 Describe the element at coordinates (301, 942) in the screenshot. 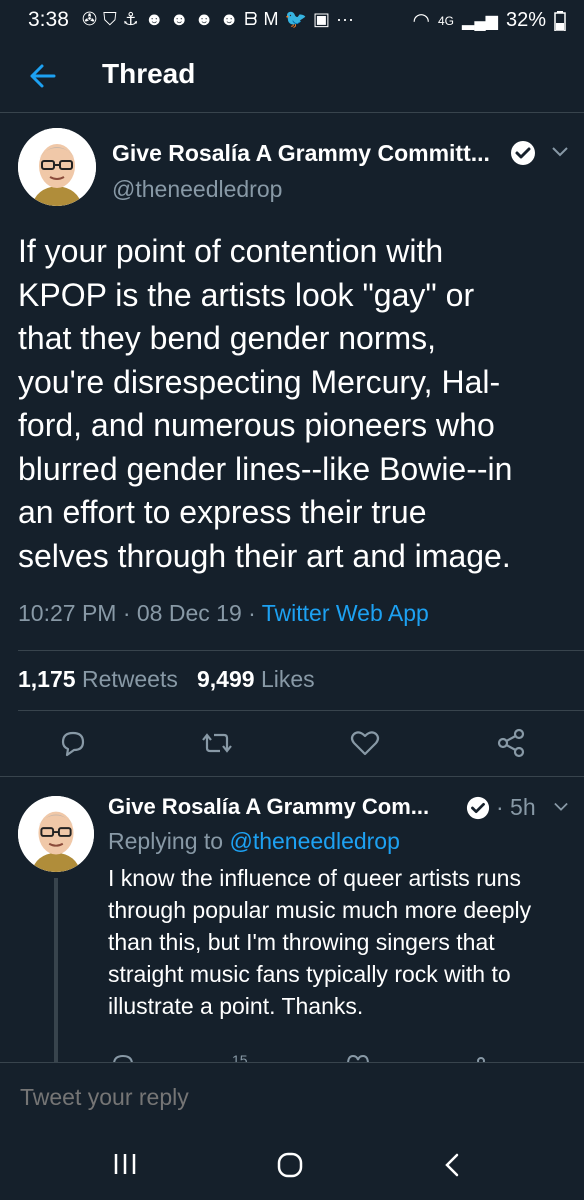

I see `reply-line: than this, but I'm throwing singers that` at that location.